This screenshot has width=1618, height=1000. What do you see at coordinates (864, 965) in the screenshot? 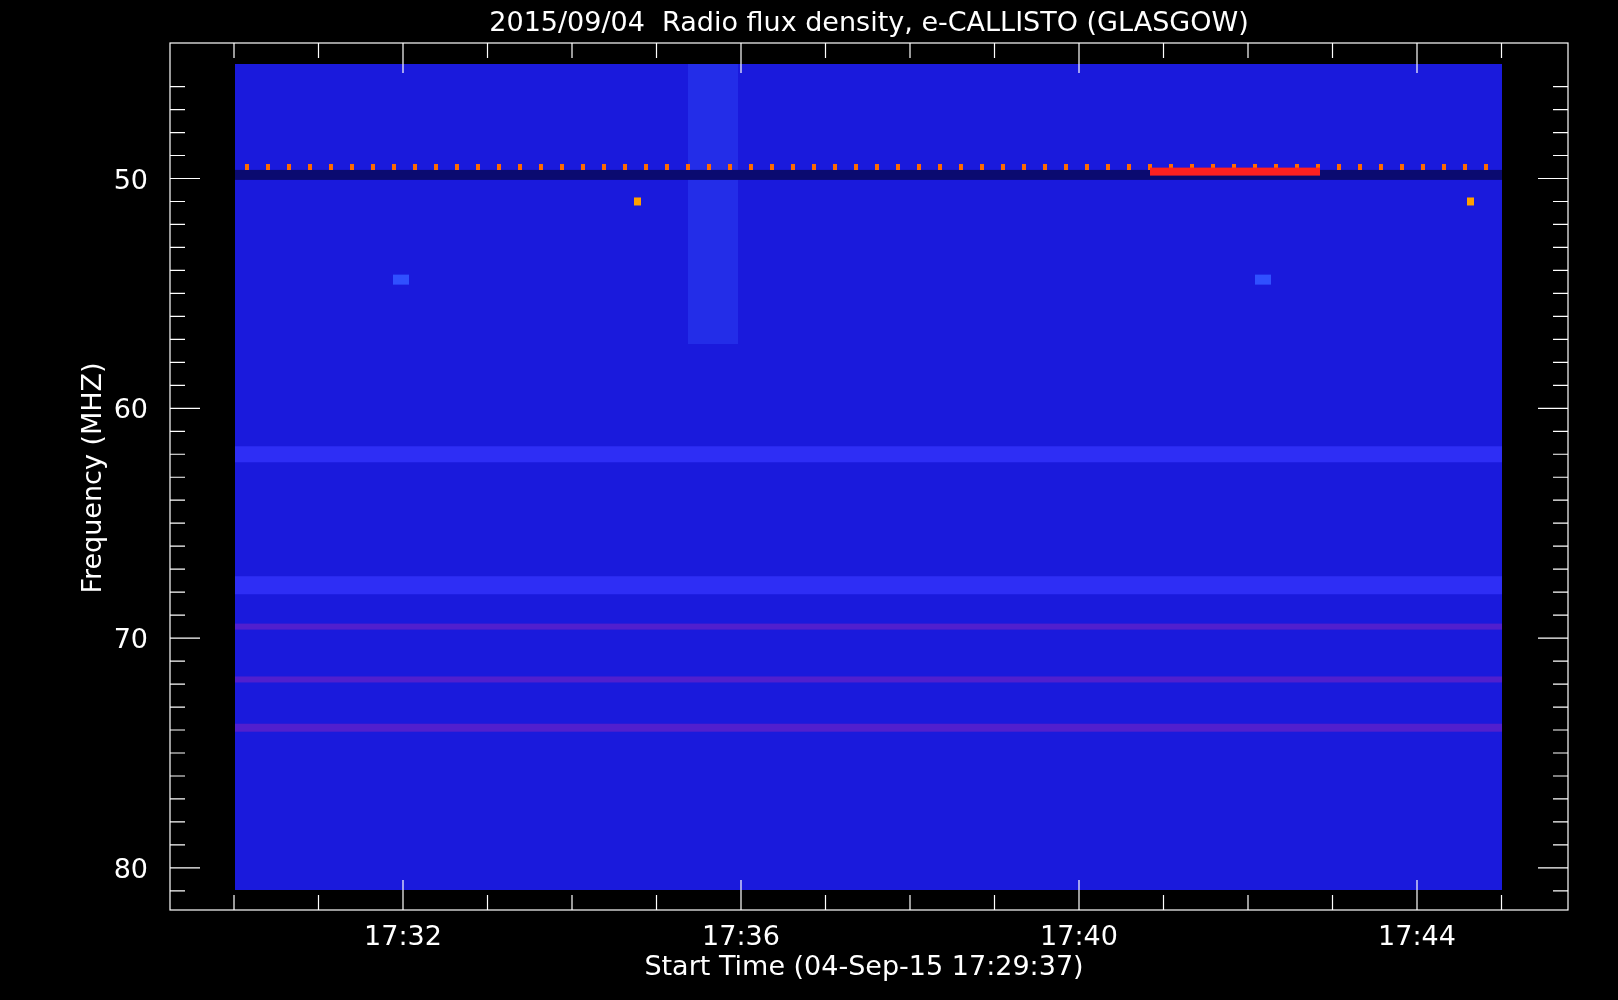
I see `x-axis-label: Start Time (04-Sep-15 17:29:37)` at bounding box center [864, 965].